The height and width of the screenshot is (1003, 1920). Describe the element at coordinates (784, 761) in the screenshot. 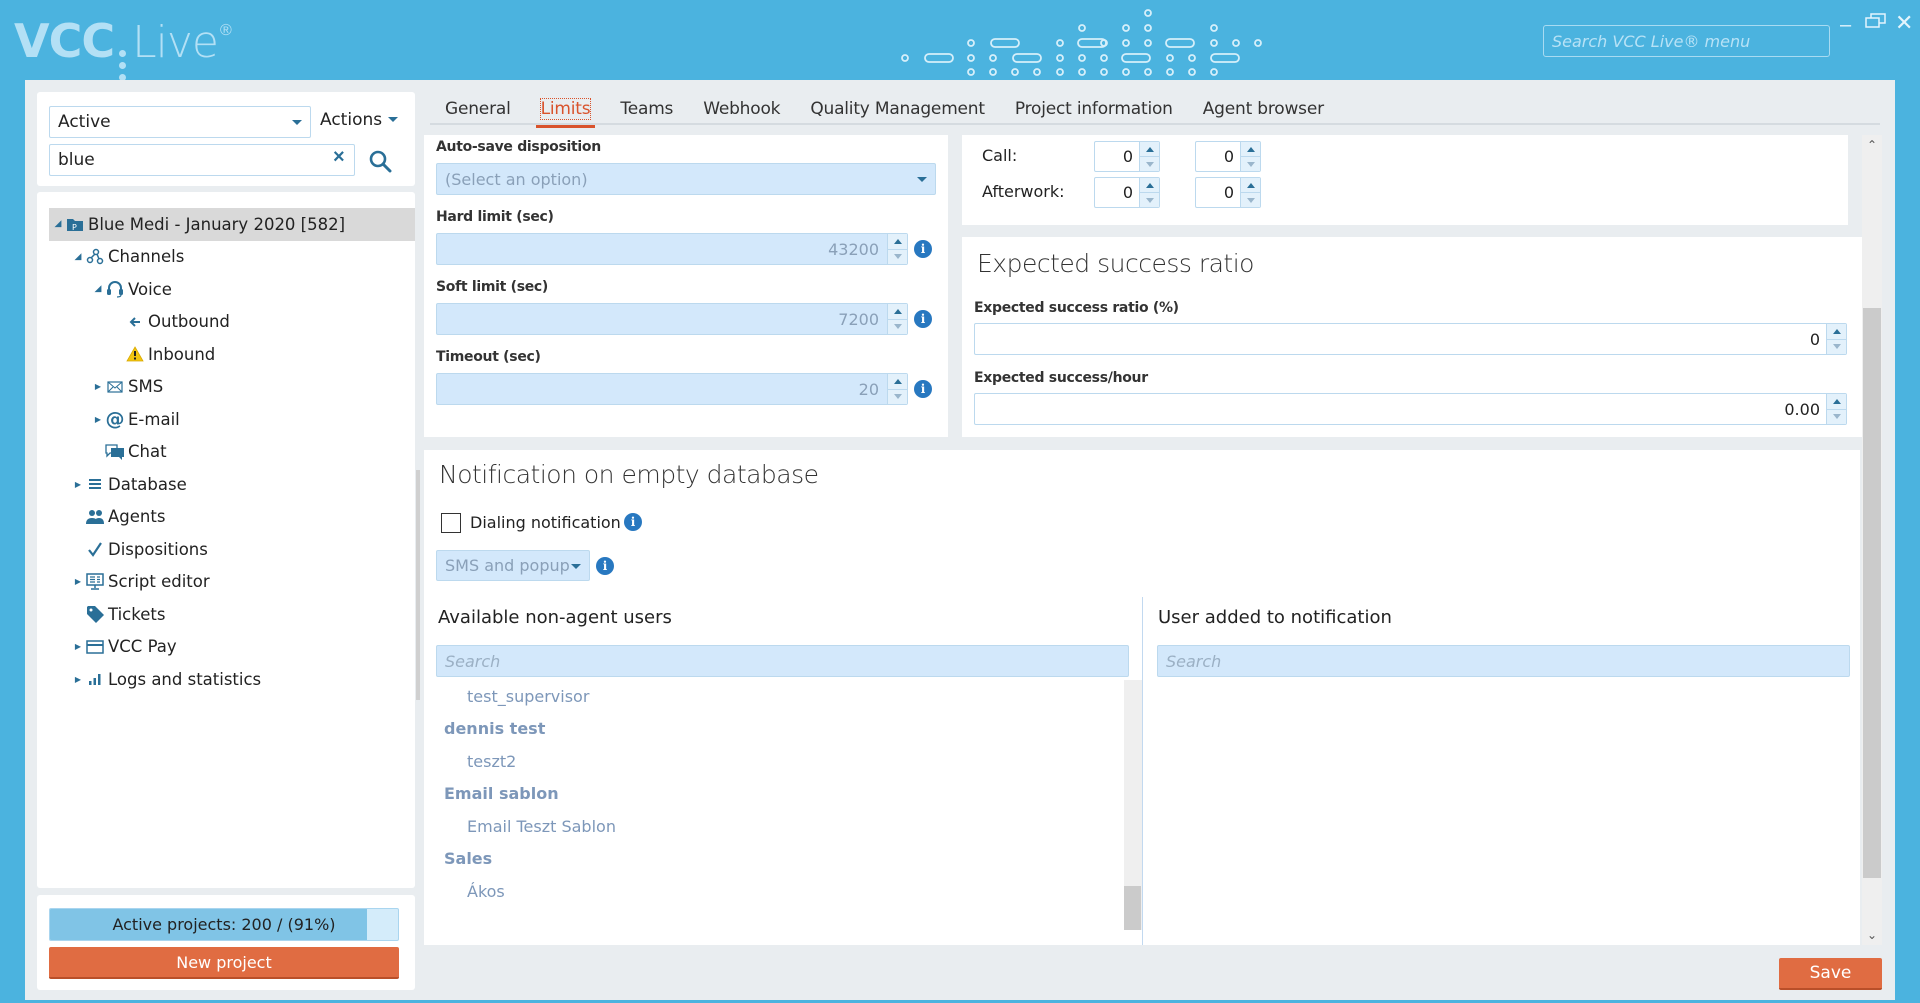

I see `user-list-item: teszt2` at that location.